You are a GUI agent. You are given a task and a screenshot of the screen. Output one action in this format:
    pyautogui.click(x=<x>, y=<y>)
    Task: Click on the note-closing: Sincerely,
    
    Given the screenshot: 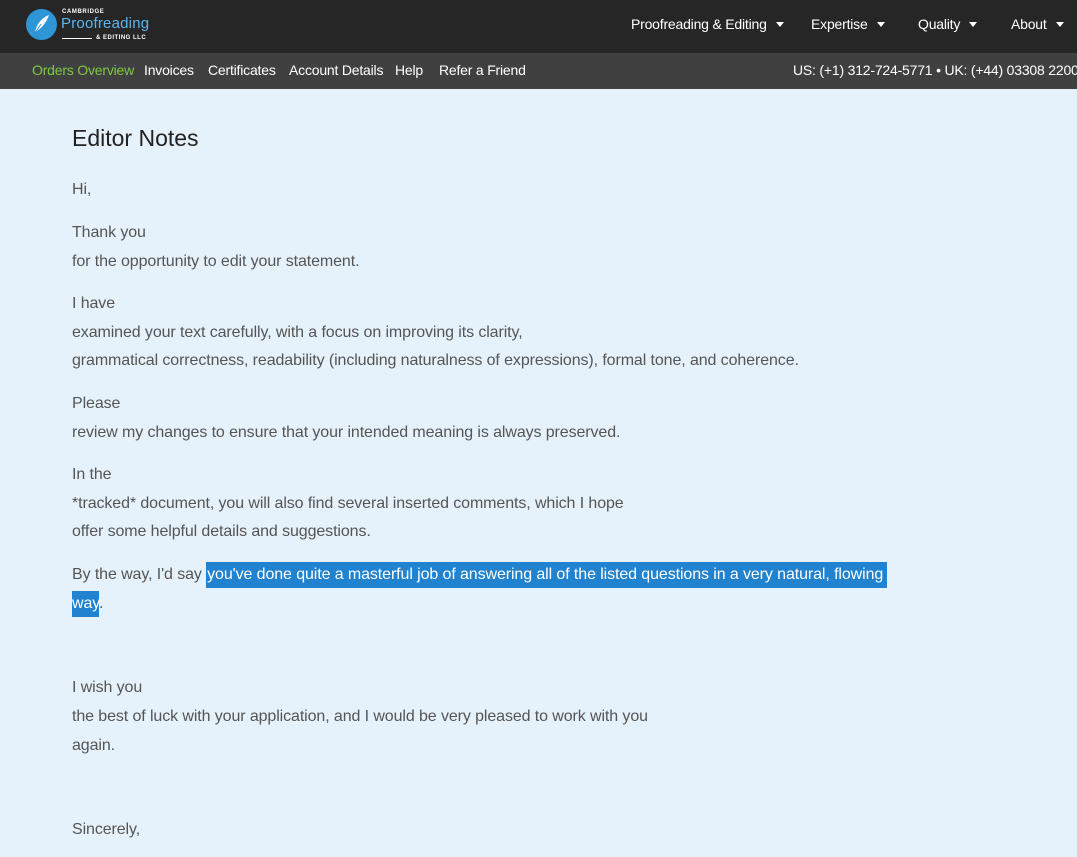 What is the action you would take?
    pyautogui.click(x=106, y=829)
    